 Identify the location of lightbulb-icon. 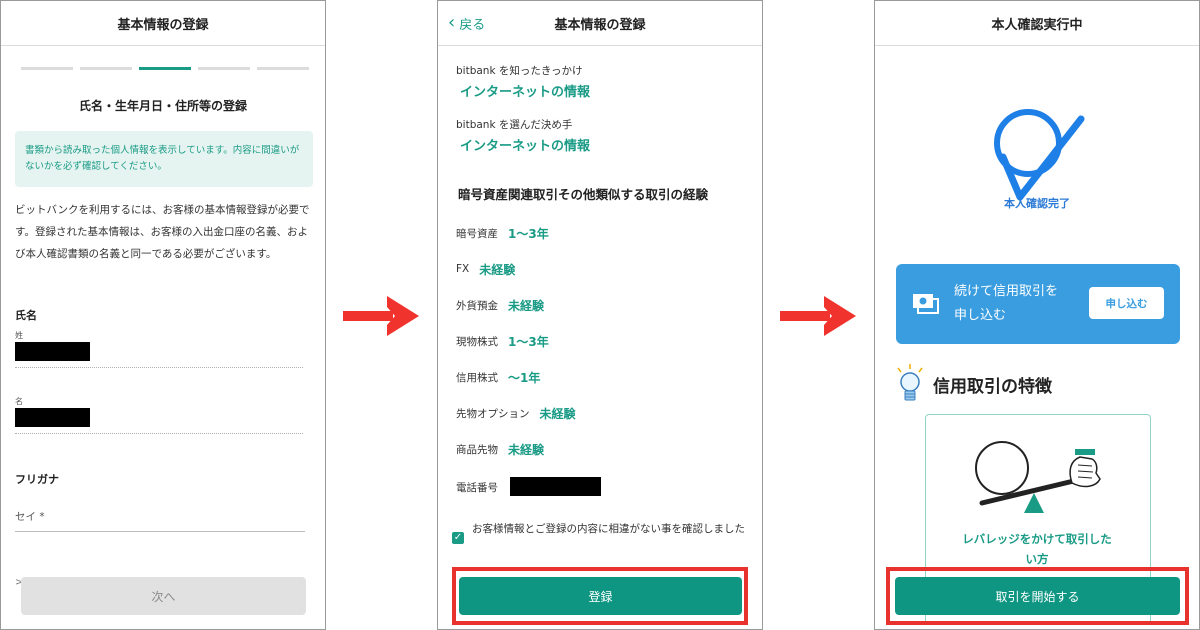
(910, 382).